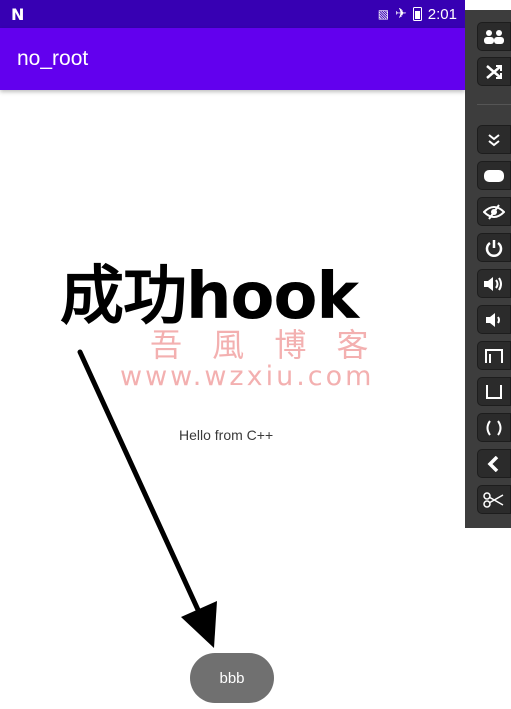 The width and height of the screenshot is (511, 709). I want to click on clock-time: 2:01, so click(442, 14).